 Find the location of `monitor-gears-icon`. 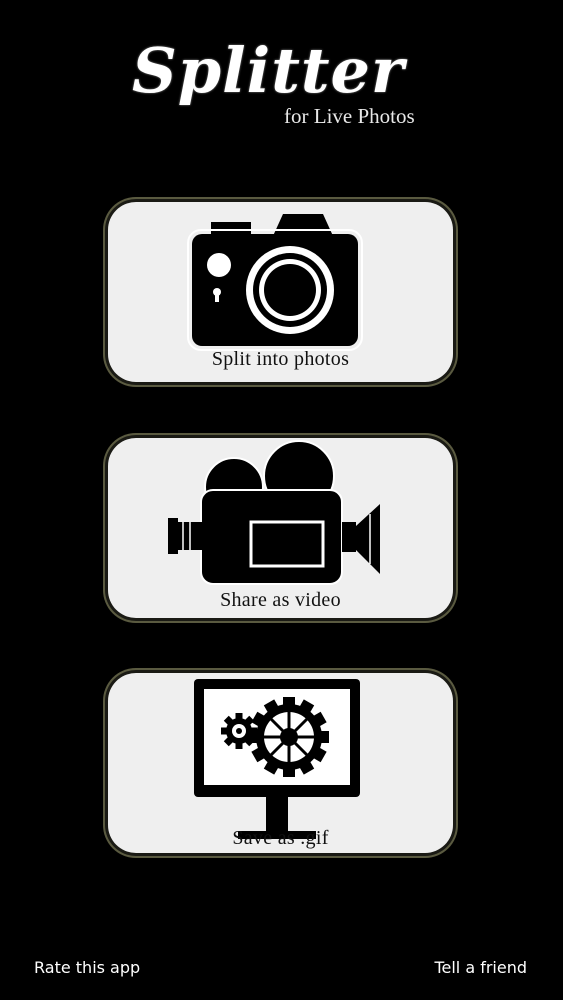

monitor-gears-icon is located at coordinates (277, 759).